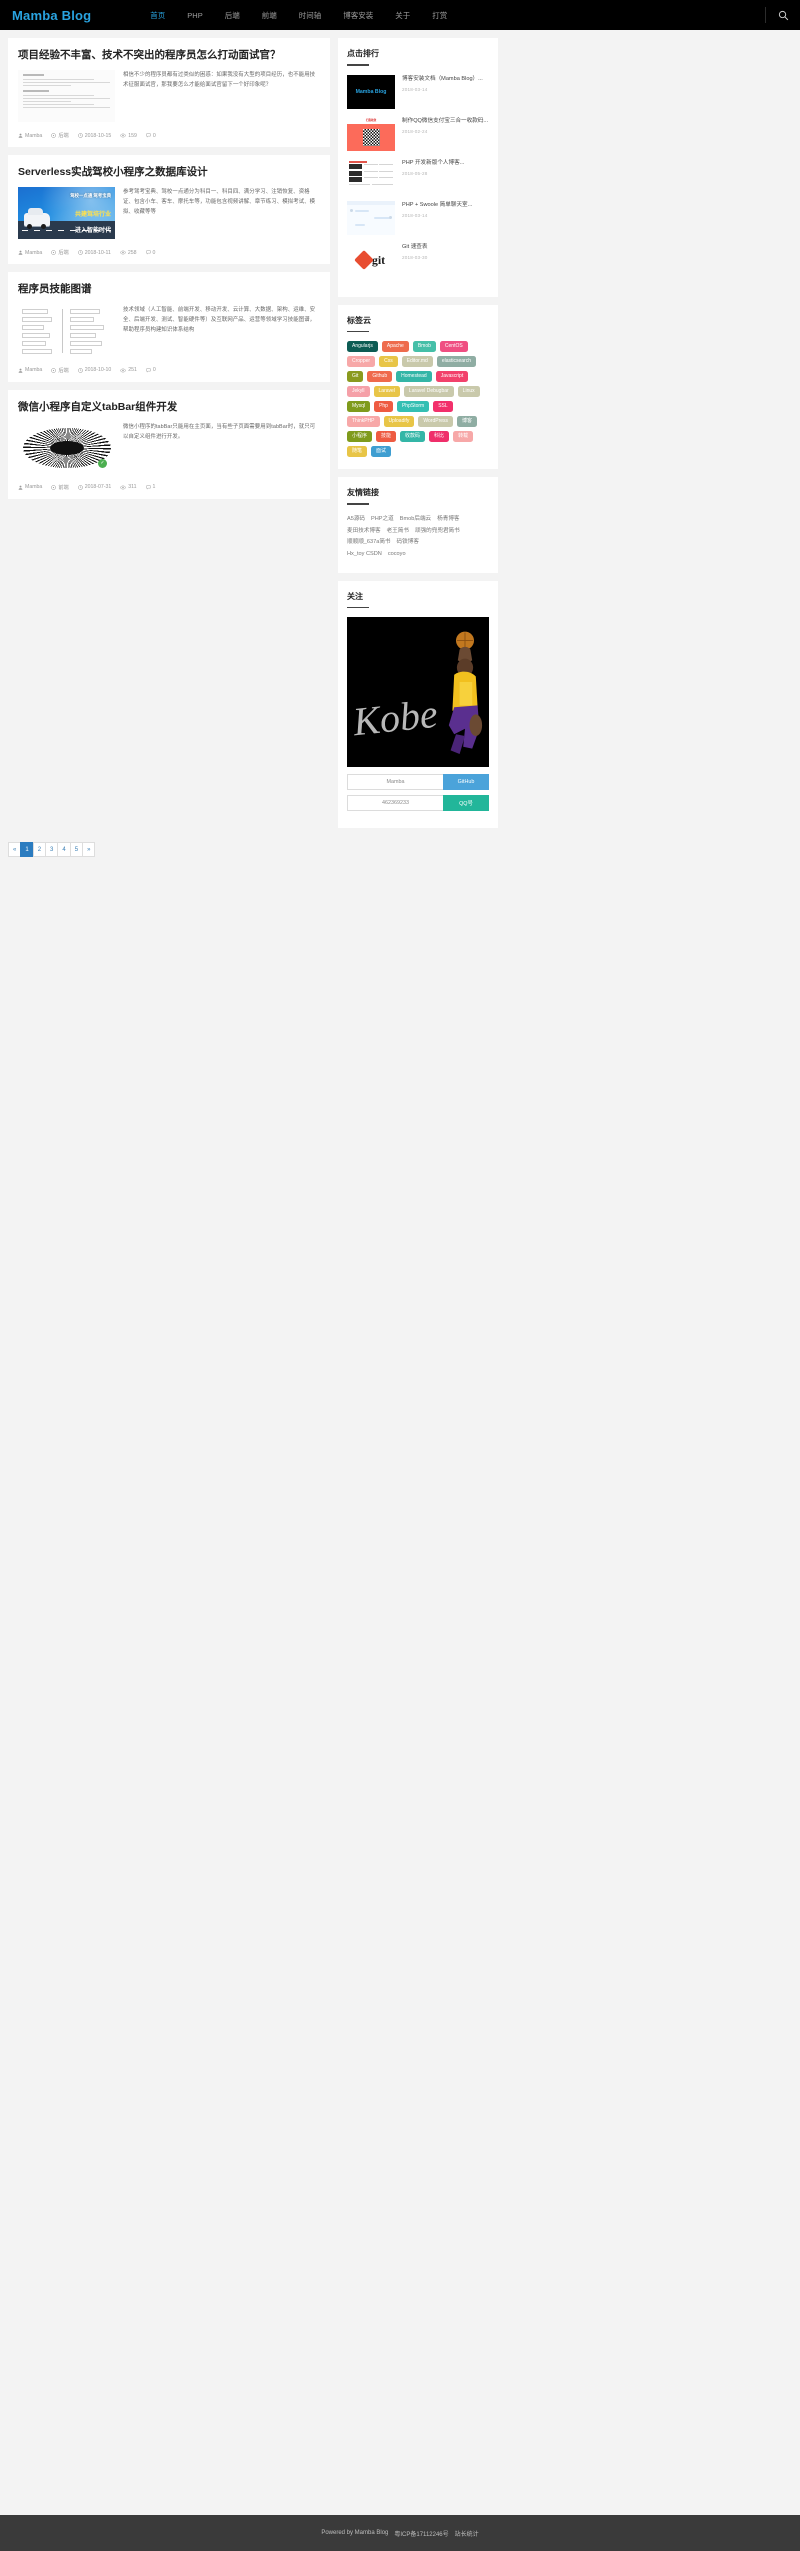 This screenshot has width=800, height=2551. Describe the element at coordinates (364, 531) in the screenshot. I see `friend-link-4: 麦田技术博客` at that location.